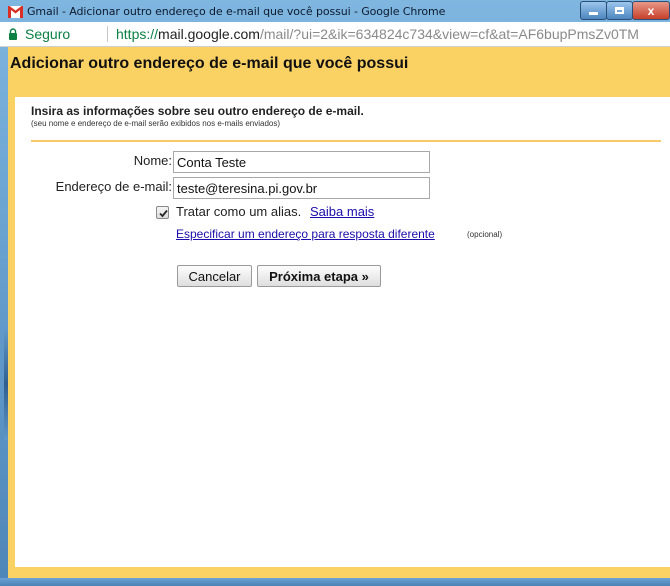 The width and height of the screenshot is (670, 586). What do you see at coordinates (301, 188) in the screenshot?
I see `email-input` at bounding box center [301, 188].